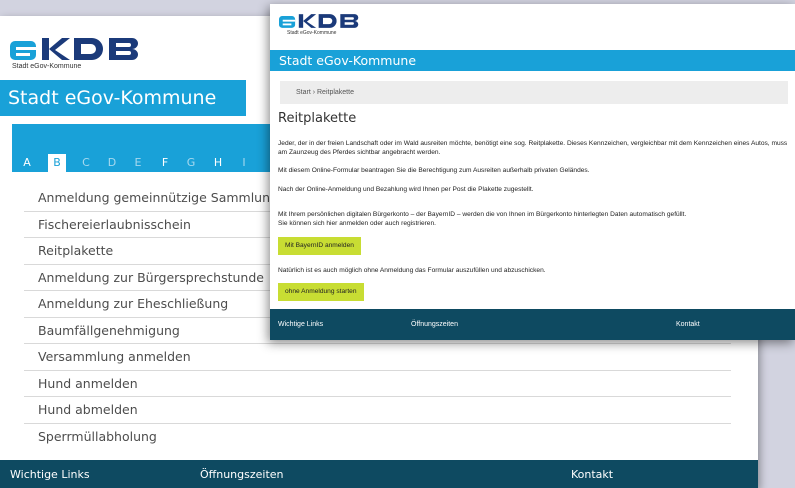  Describe the element at coordinates (317, 118) in the screenshot. I see `page-title: Reitplakette` at that location.